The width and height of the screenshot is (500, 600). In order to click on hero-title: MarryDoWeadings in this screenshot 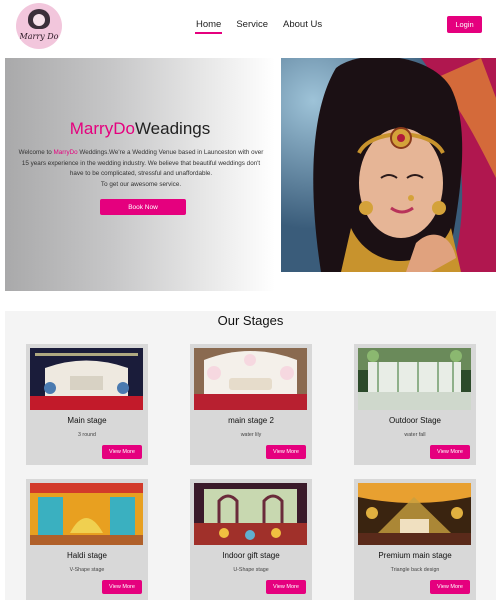, I will do `click(140, 129)`.